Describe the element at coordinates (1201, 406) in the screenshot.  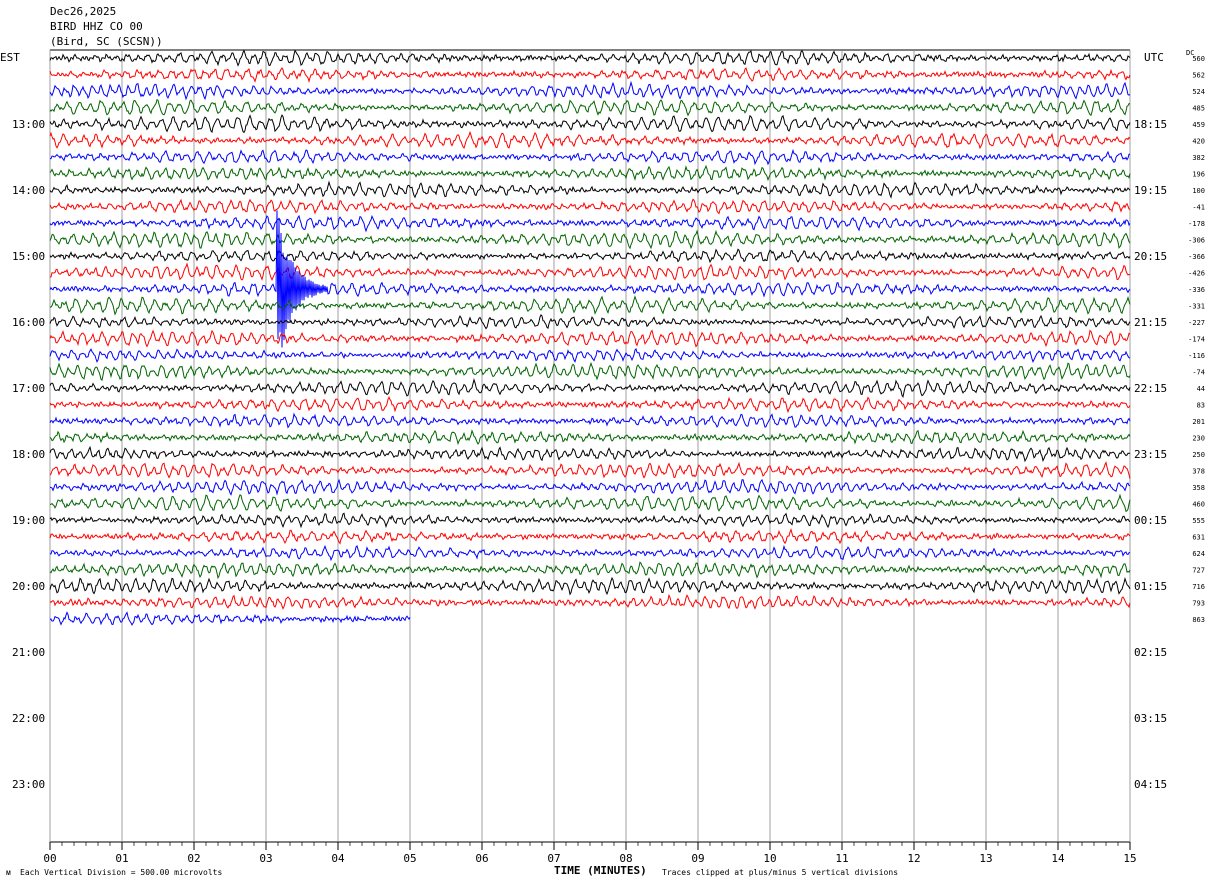
I see `dc-offset-value: 83` at that location.